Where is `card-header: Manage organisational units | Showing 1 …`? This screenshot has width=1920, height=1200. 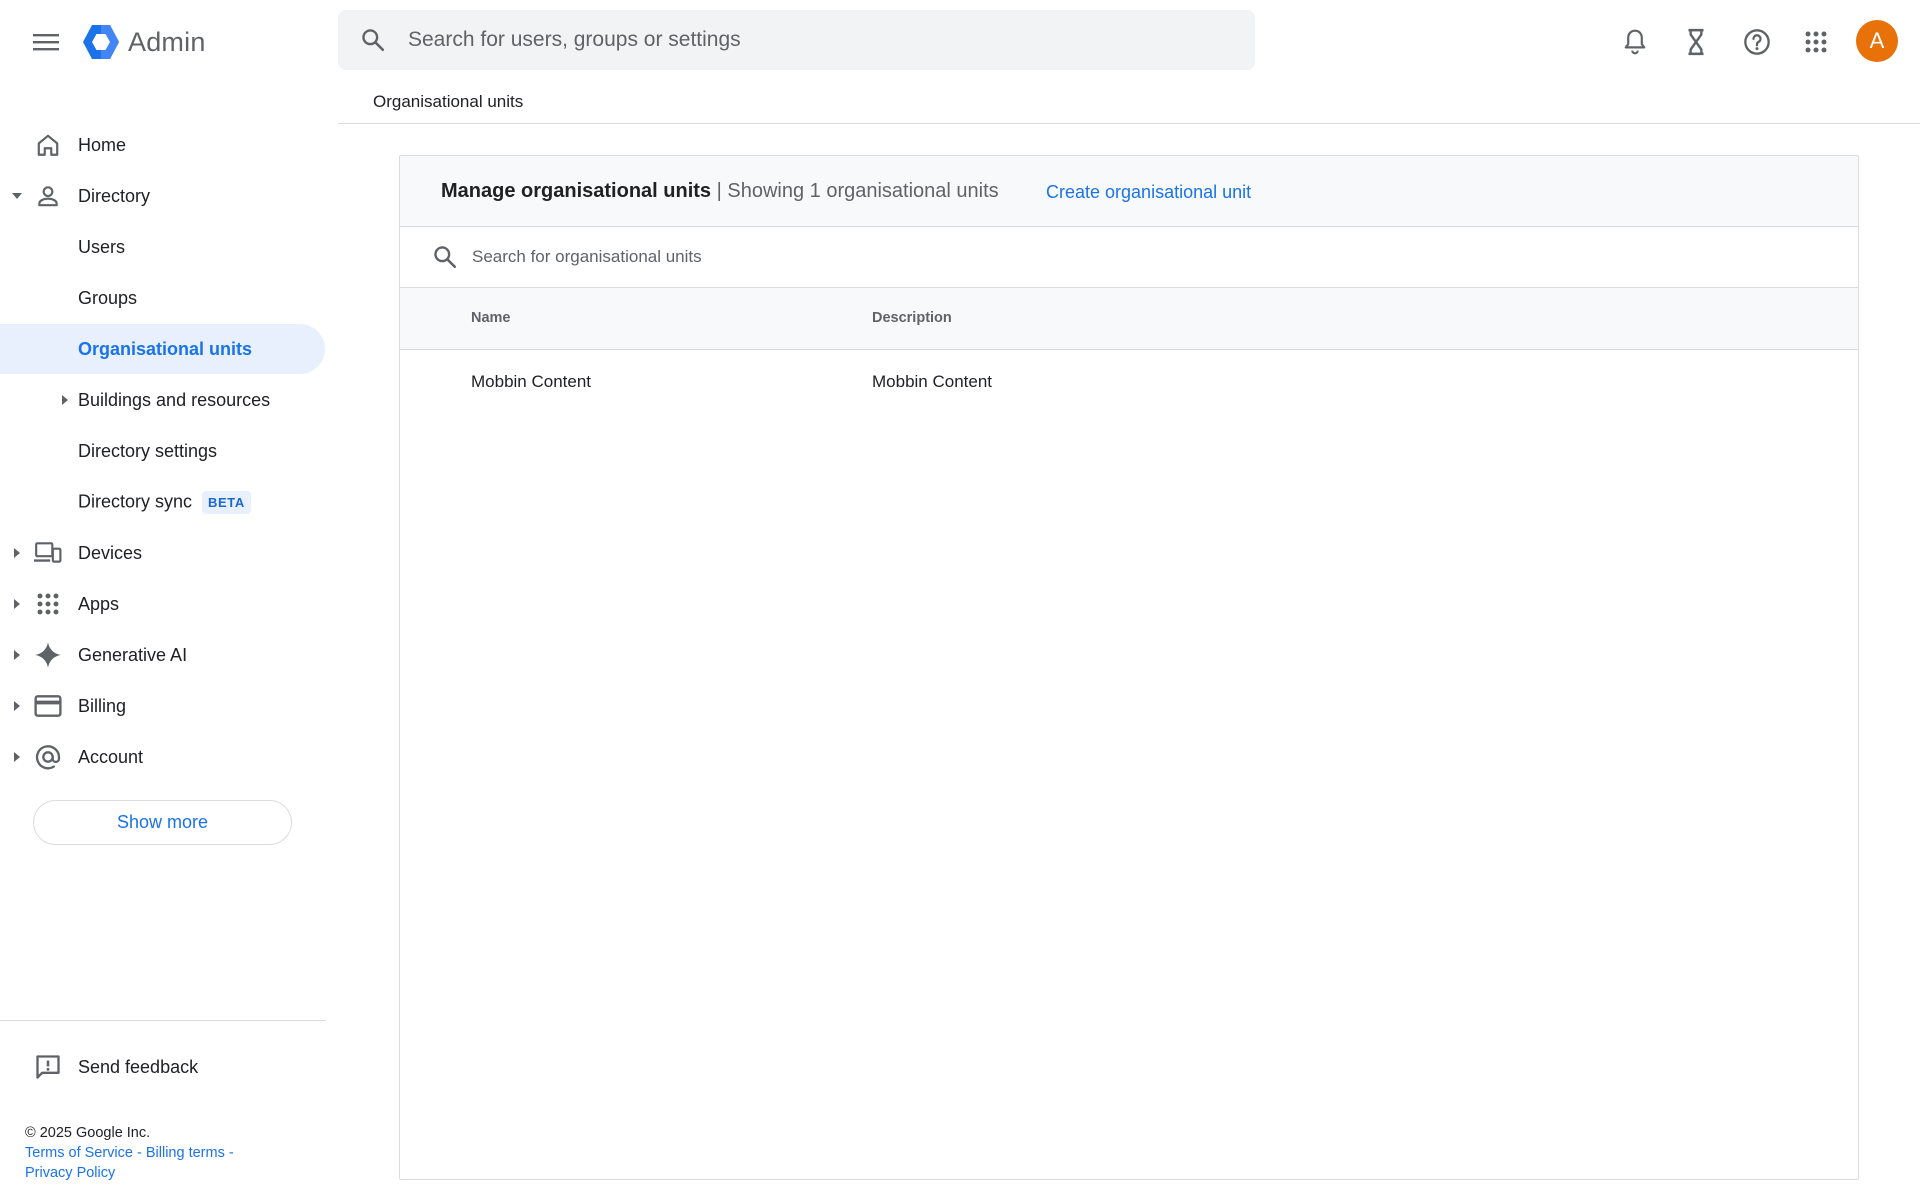
card-header: Manage organisational units | Showing 1 … is located at coordinates (1129, 191).